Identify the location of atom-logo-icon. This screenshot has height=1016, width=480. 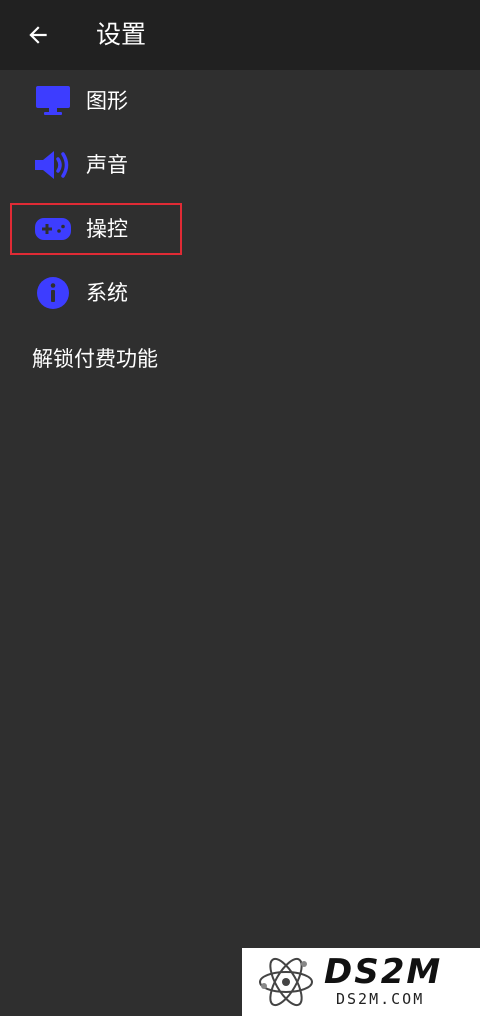
(286, 982).